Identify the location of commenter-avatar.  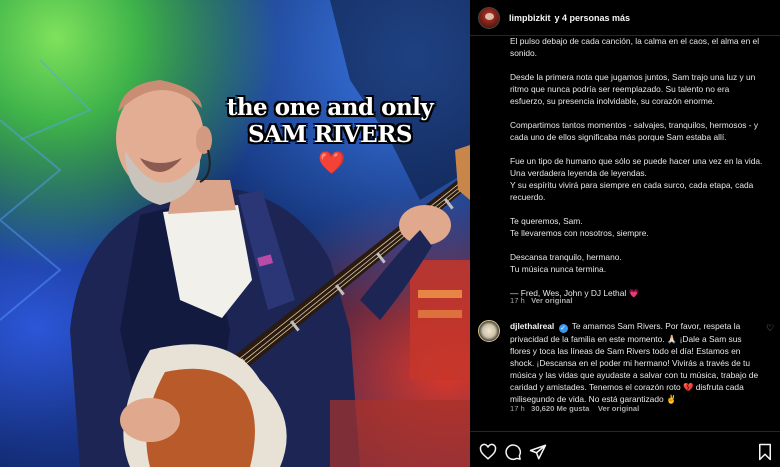
(489, 331).